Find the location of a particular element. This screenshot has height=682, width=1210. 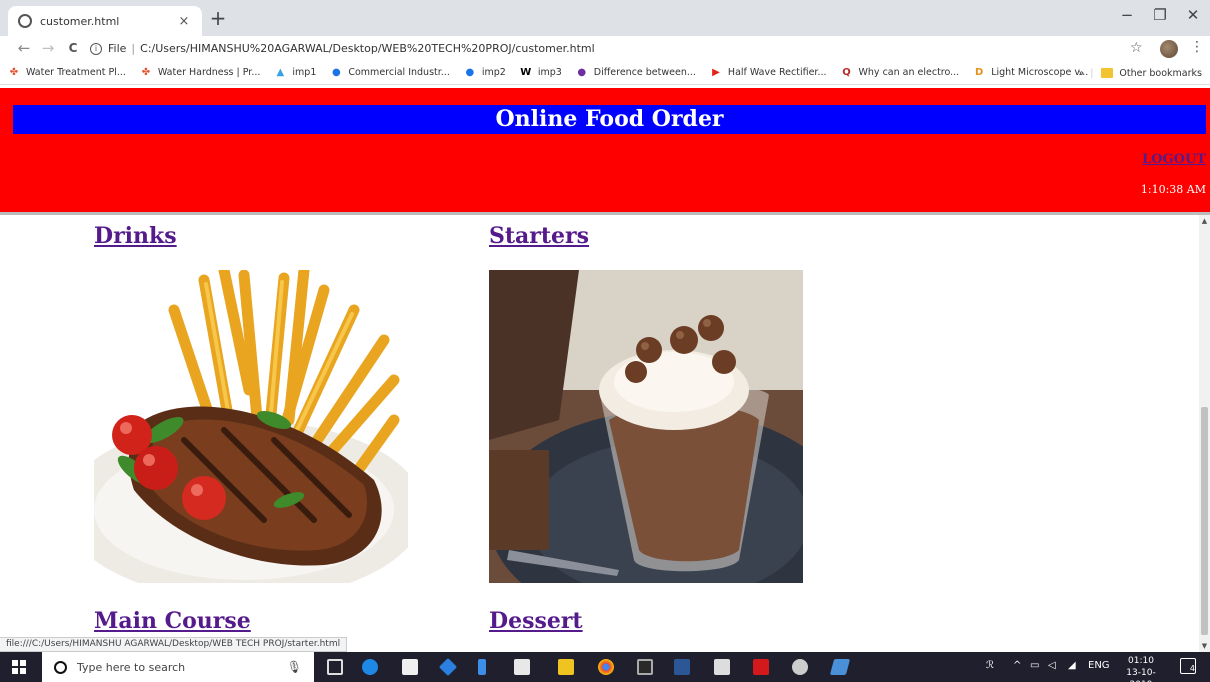

new-tab-button: + is located at coordinates (218, 18).